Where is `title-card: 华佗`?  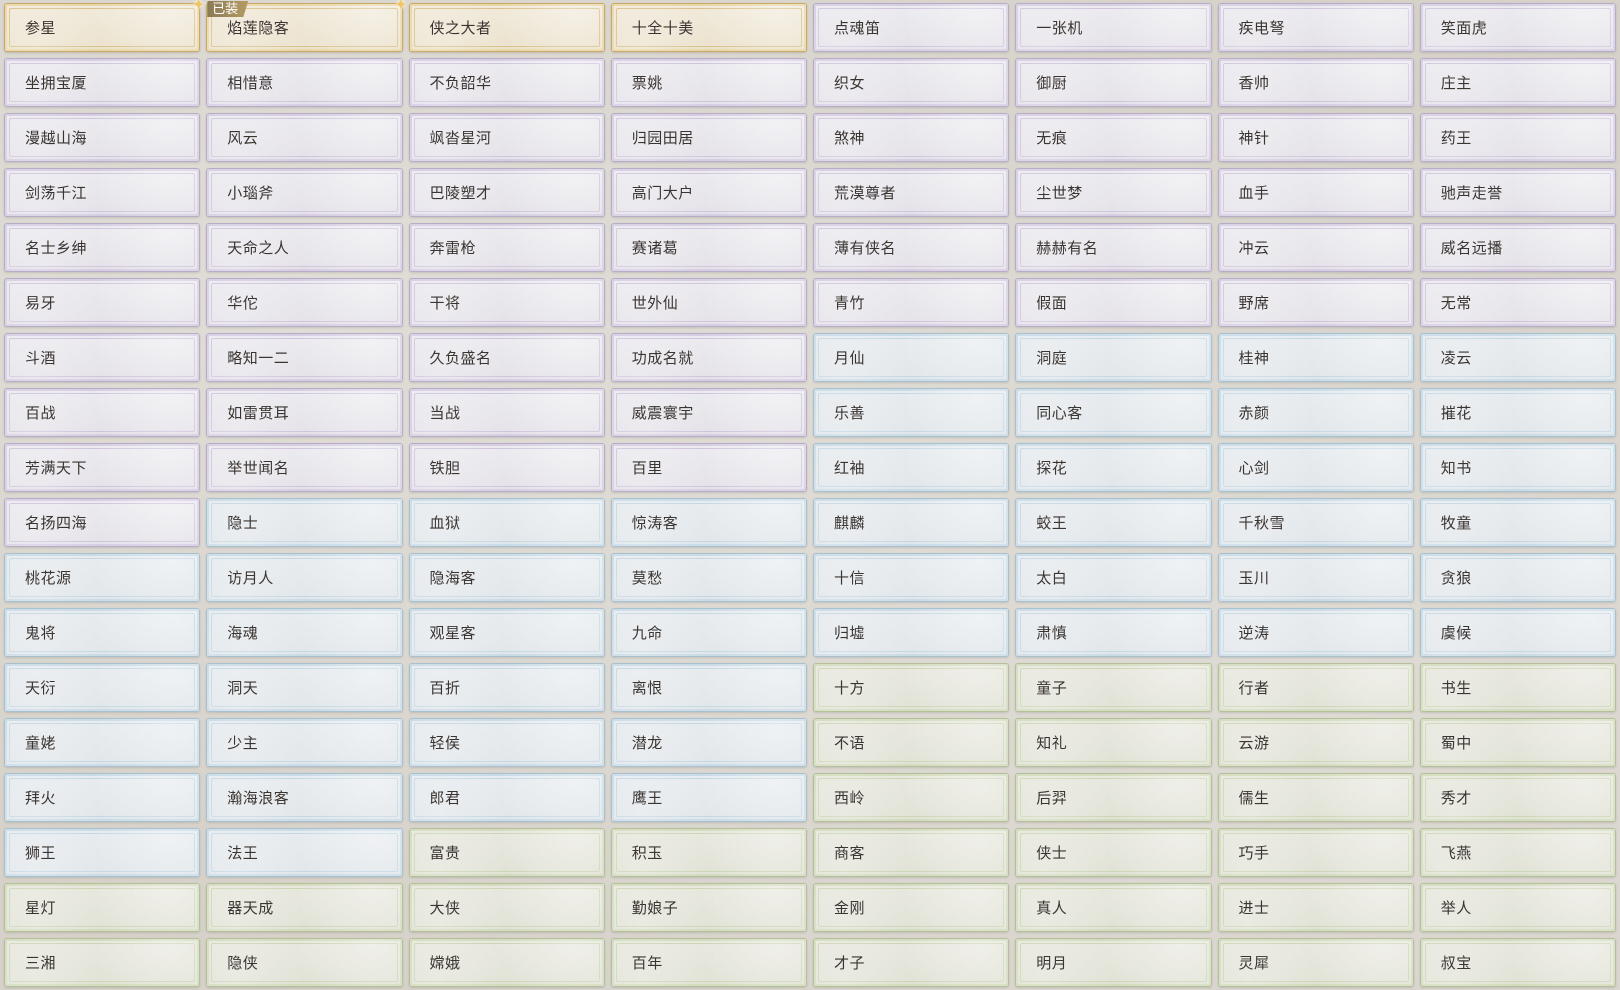
title-card: 华佗 is located at coordinates (304, 302).